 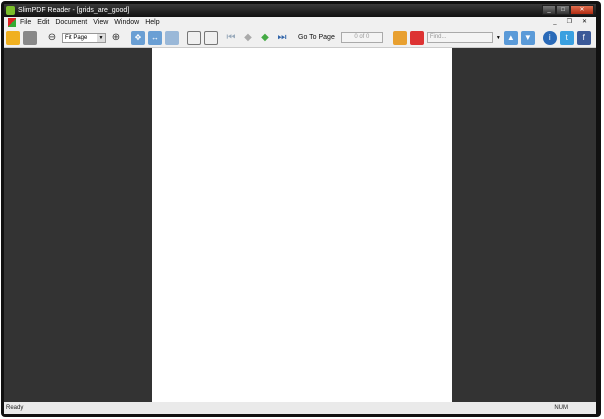 What do you see at coordinates (43, 22) in the screenshot?
I see `menu-edit: Edit` at bounding box center [43, 22].